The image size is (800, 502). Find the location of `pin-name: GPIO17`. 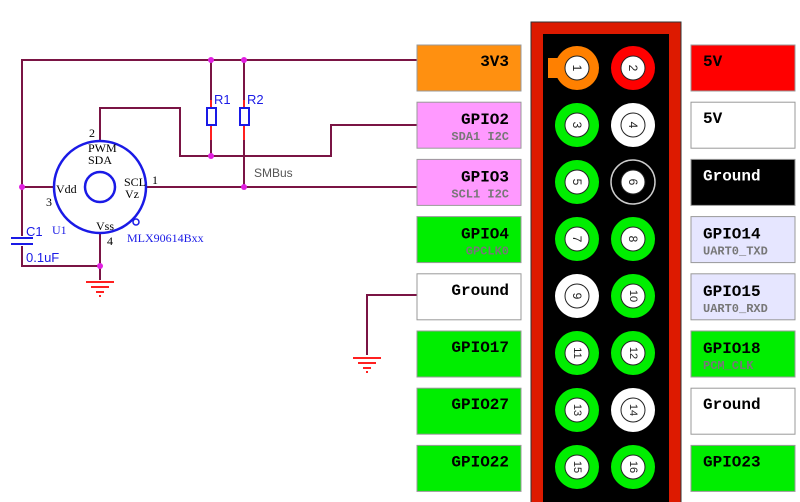

pin-name: GPIO17 is located at coordinates (480, 348).